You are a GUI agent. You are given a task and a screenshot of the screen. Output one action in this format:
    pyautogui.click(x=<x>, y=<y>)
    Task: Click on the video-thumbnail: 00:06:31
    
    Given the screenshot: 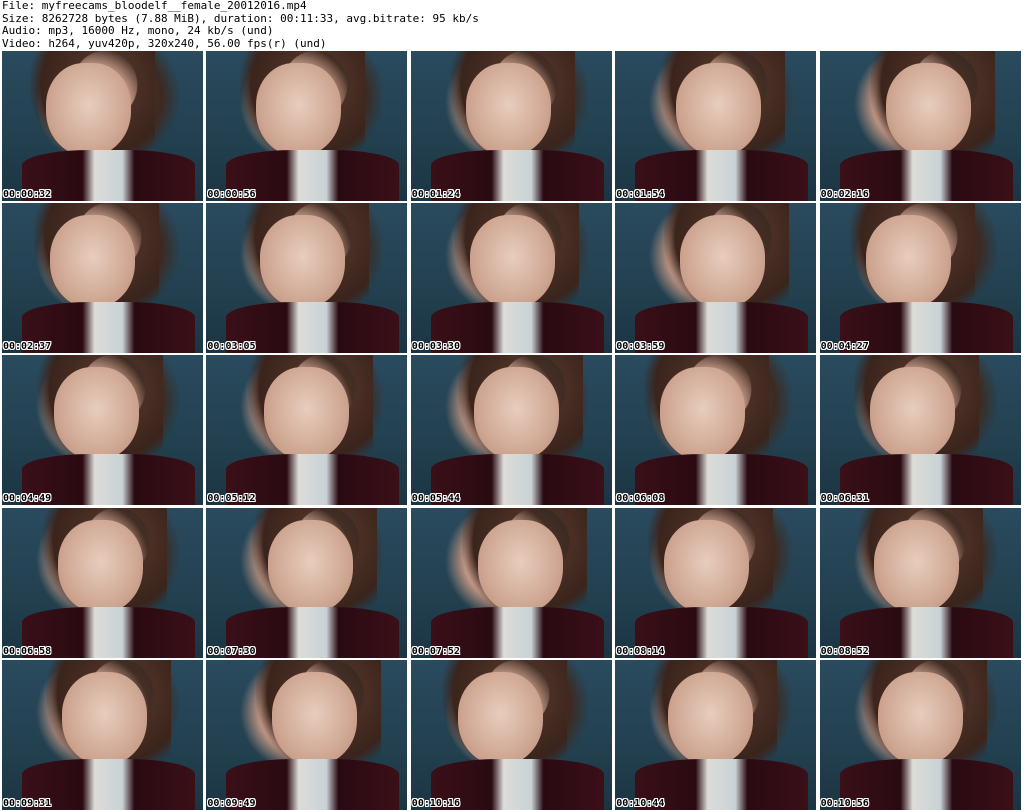 What is the action you would take?
    pyautogui.click(x=920, y=430)
    